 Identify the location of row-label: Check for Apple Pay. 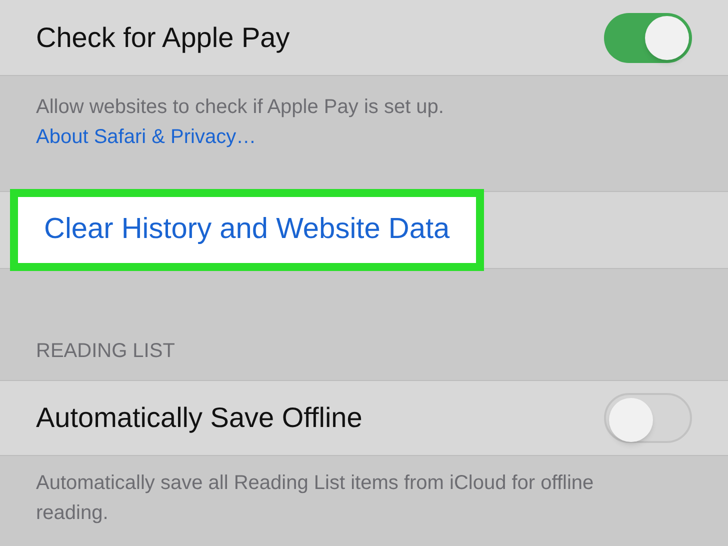
(163, 37).